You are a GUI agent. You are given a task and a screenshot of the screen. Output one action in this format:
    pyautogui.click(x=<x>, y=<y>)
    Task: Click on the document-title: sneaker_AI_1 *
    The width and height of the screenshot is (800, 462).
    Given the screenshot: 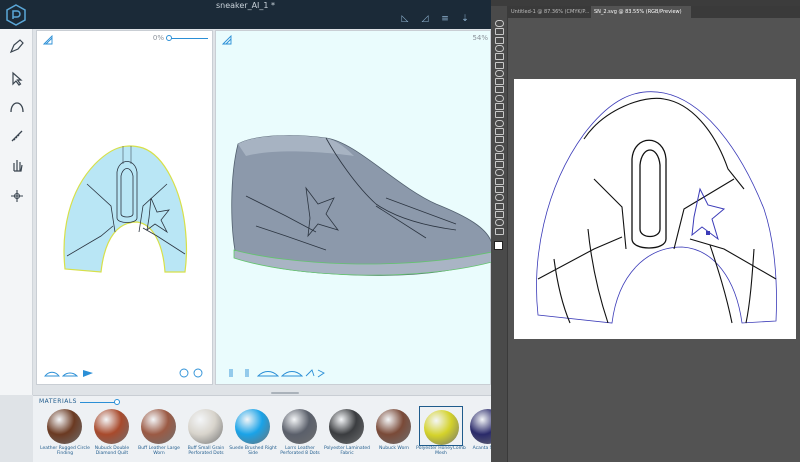 What is the action you would take?
    pyautogui.click(x=245, y=5)
    